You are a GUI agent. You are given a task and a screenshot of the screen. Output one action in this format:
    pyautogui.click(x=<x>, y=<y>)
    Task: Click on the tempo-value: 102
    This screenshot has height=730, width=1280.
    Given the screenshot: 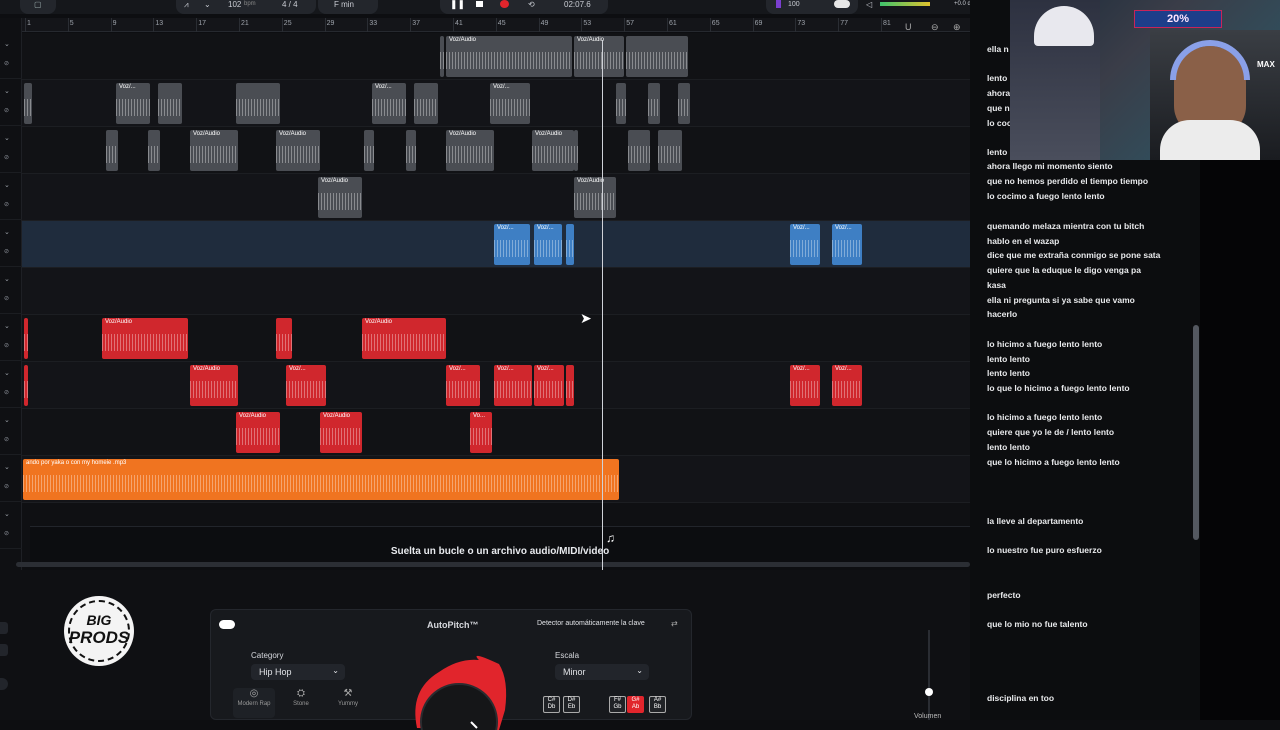 What is the action you would take?
    pyautogui.click(x=234, y=4)
    